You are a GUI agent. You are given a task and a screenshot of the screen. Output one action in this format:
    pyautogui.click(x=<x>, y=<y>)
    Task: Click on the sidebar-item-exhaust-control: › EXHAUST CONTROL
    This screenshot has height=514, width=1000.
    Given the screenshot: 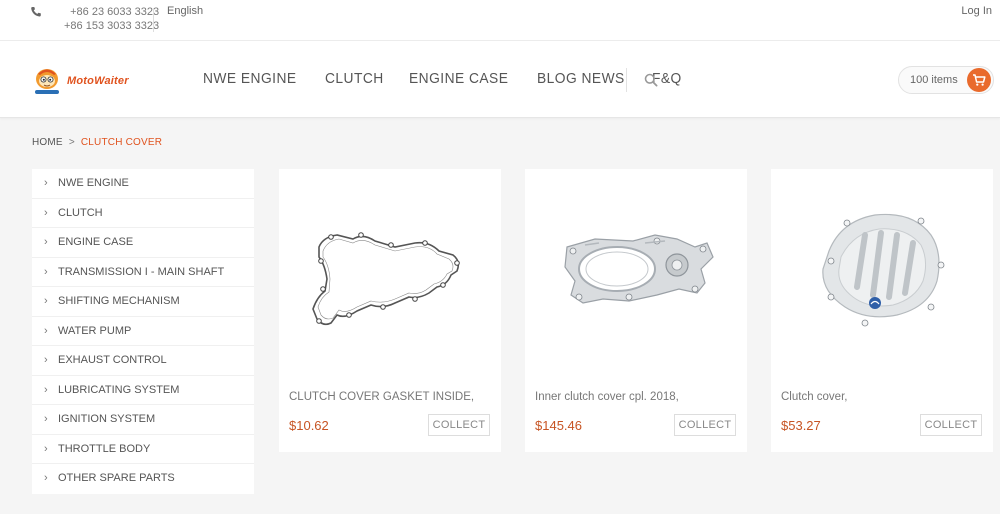 What is the action you would take?
    pyautogui.click(x=143, y=361)
    